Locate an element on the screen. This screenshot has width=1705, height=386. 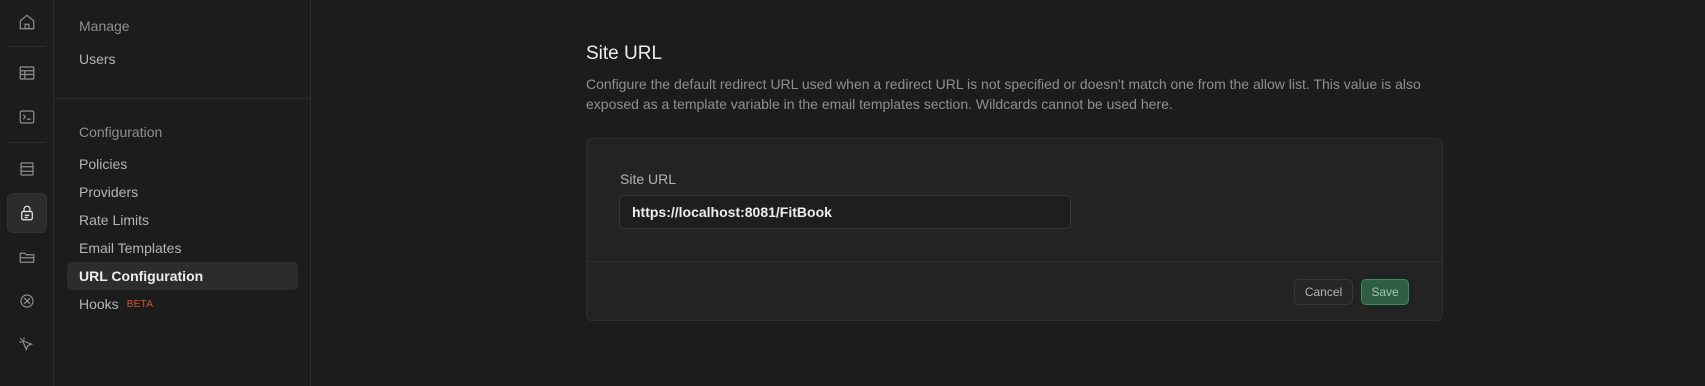
realtime-icon is located at coordinates (27, 301).